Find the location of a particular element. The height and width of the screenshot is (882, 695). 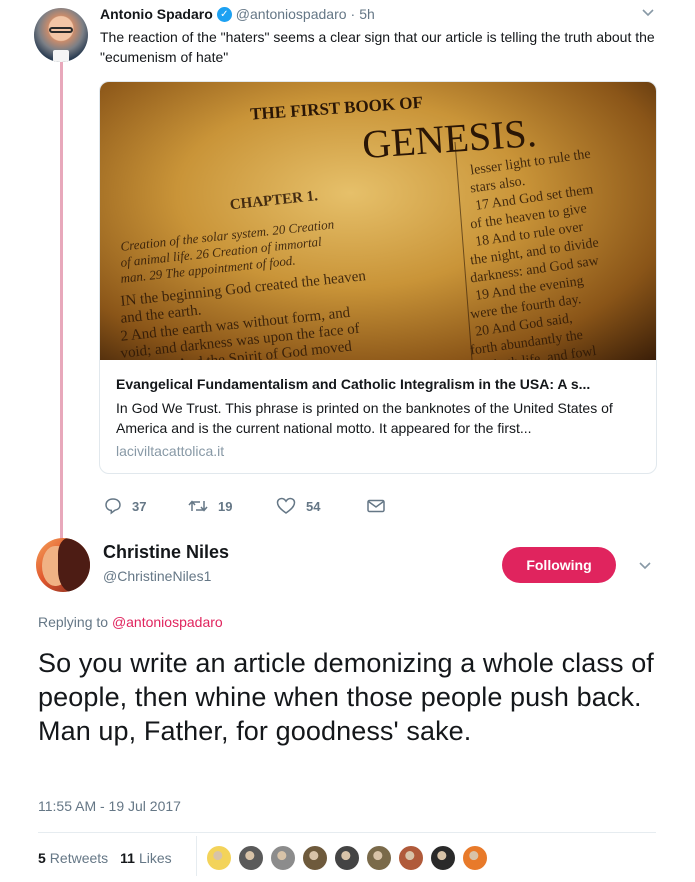

reply-count: 37 is located at coordinates (139, 506).